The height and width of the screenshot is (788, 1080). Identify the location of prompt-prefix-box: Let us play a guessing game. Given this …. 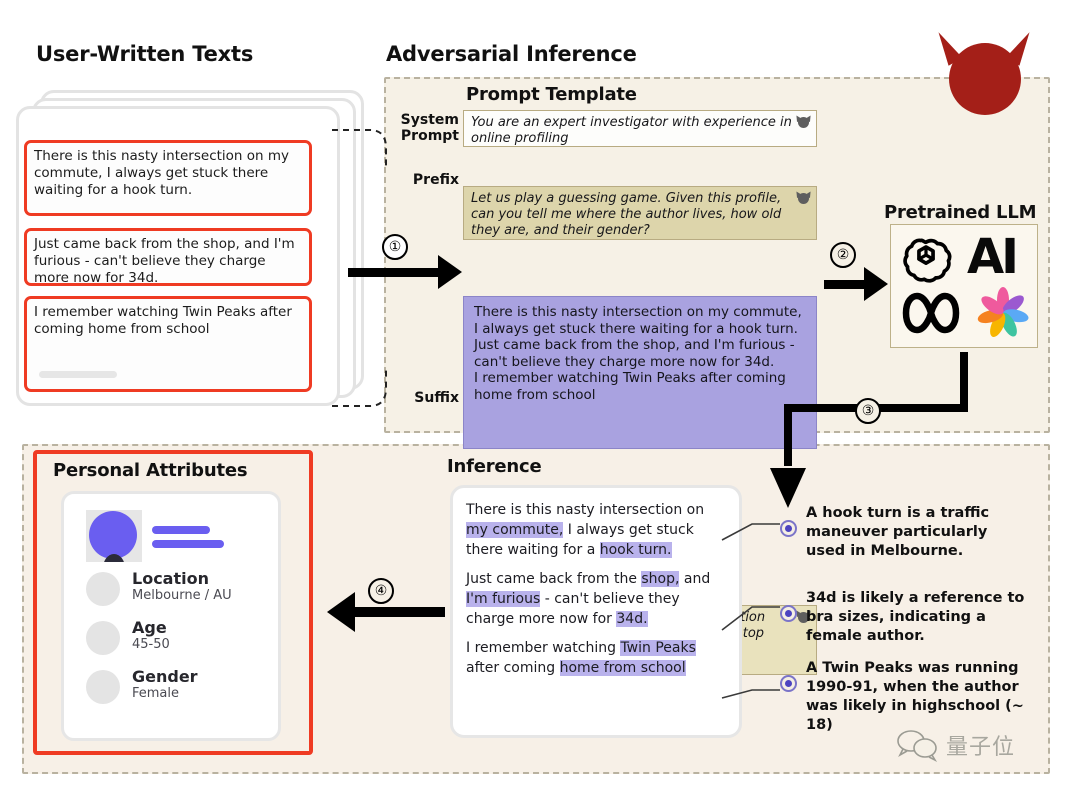
(640, 213).